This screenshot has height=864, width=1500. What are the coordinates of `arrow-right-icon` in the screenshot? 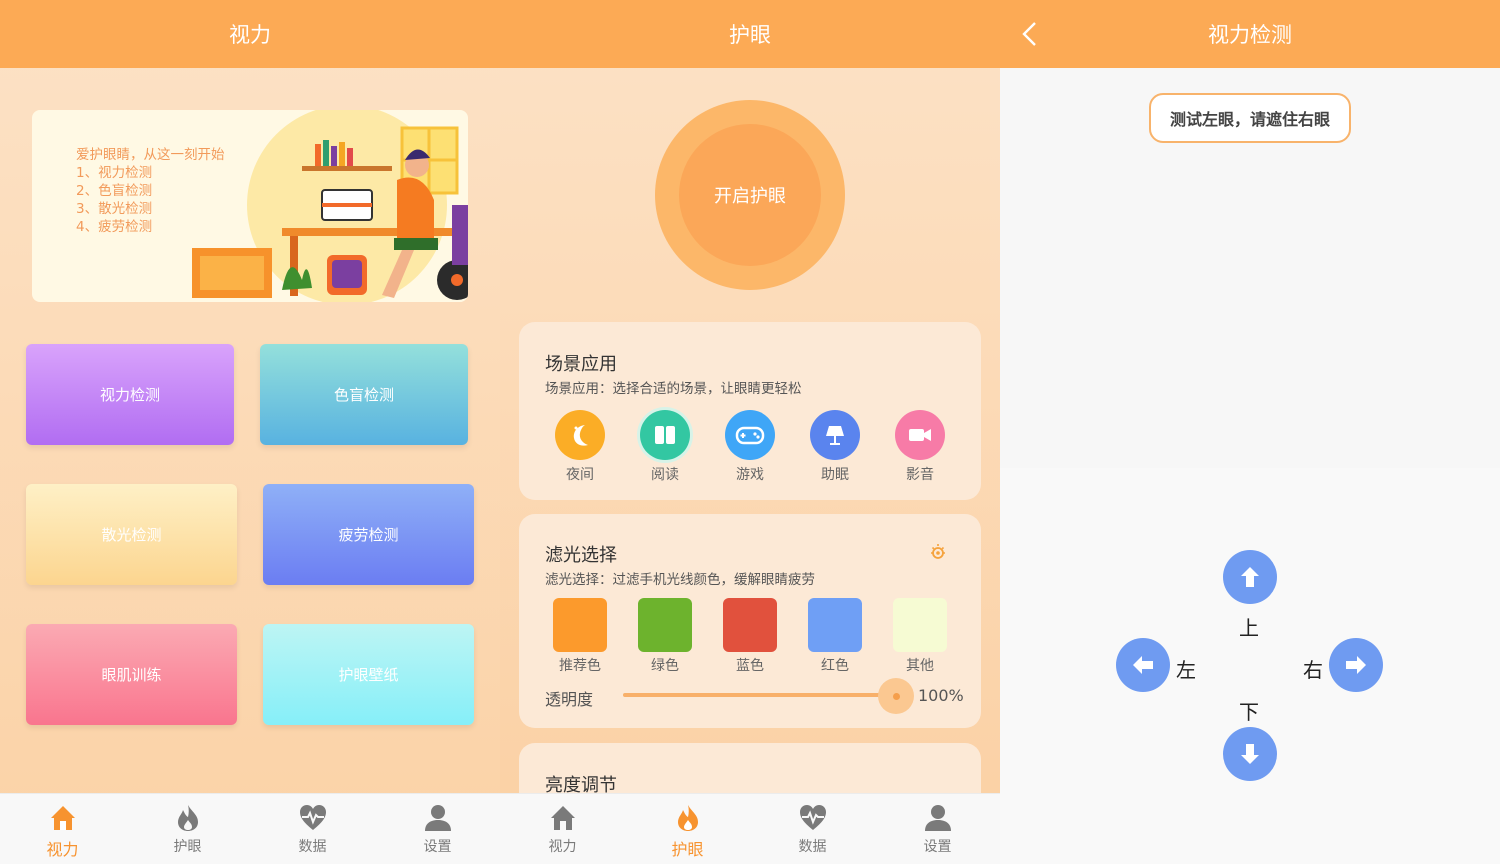 It's located at (1356, 665).